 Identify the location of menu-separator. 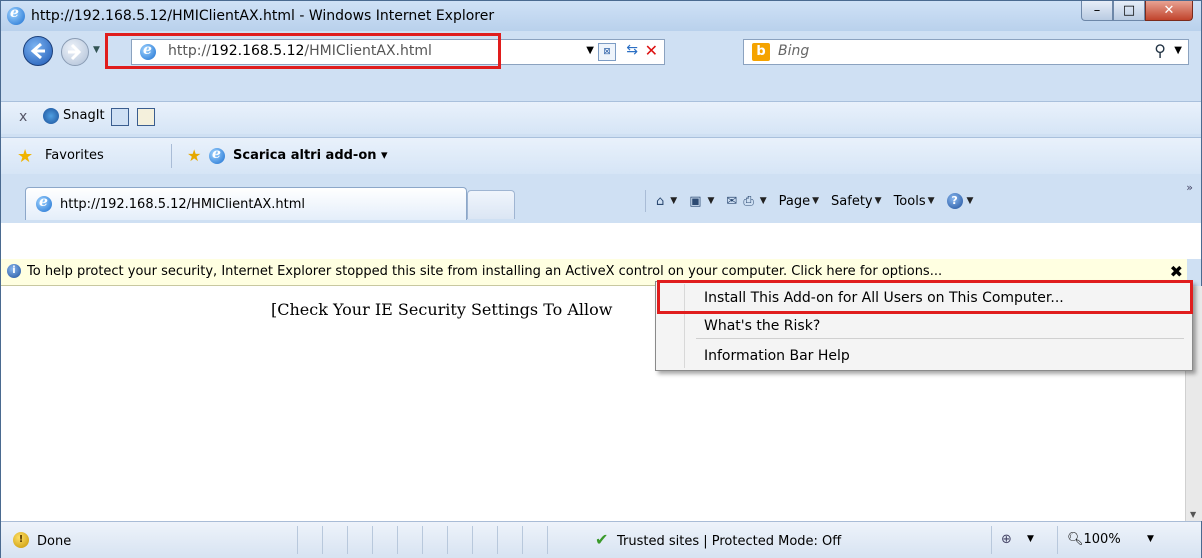
(940, 338).